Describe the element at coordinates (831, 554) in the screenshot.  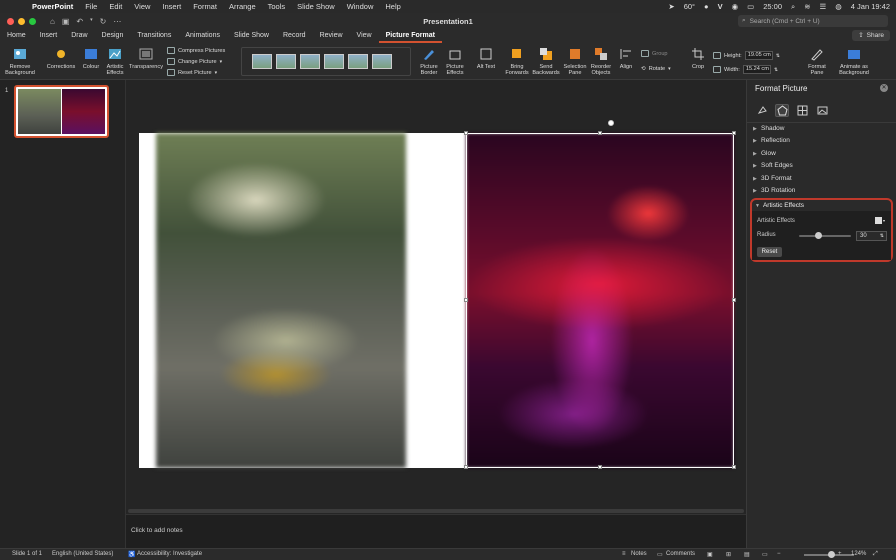
I see `zoom-slider-knob` at that location.